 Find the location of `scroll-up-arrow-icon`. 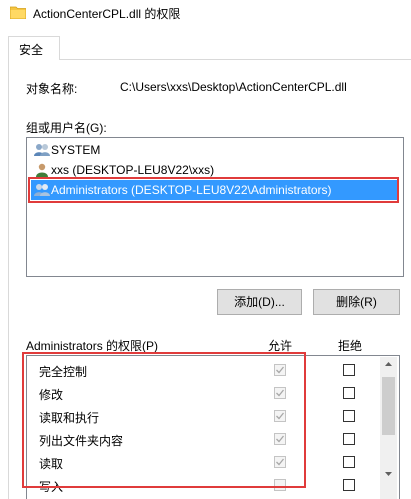

scroll-up-arrow-icon is located at coordinates (388, 364).